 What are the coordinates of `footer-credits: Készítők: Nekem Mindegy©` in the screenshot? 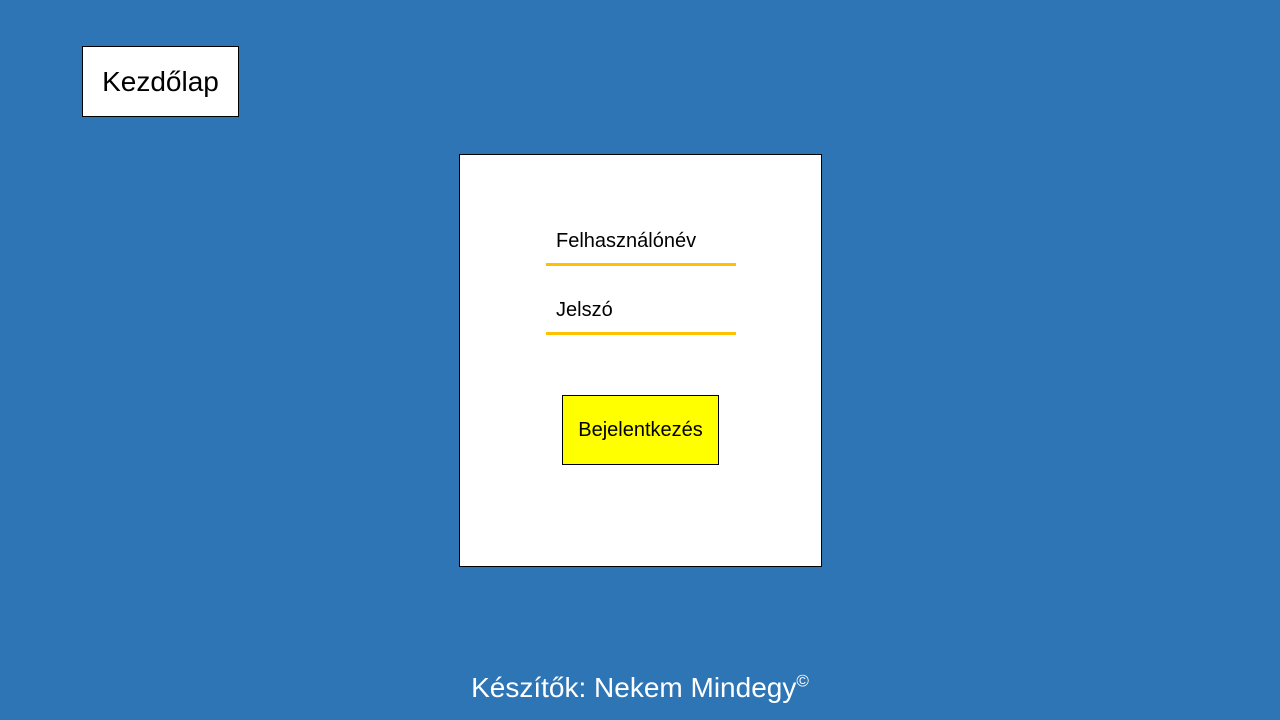 It's located at (640, 688).